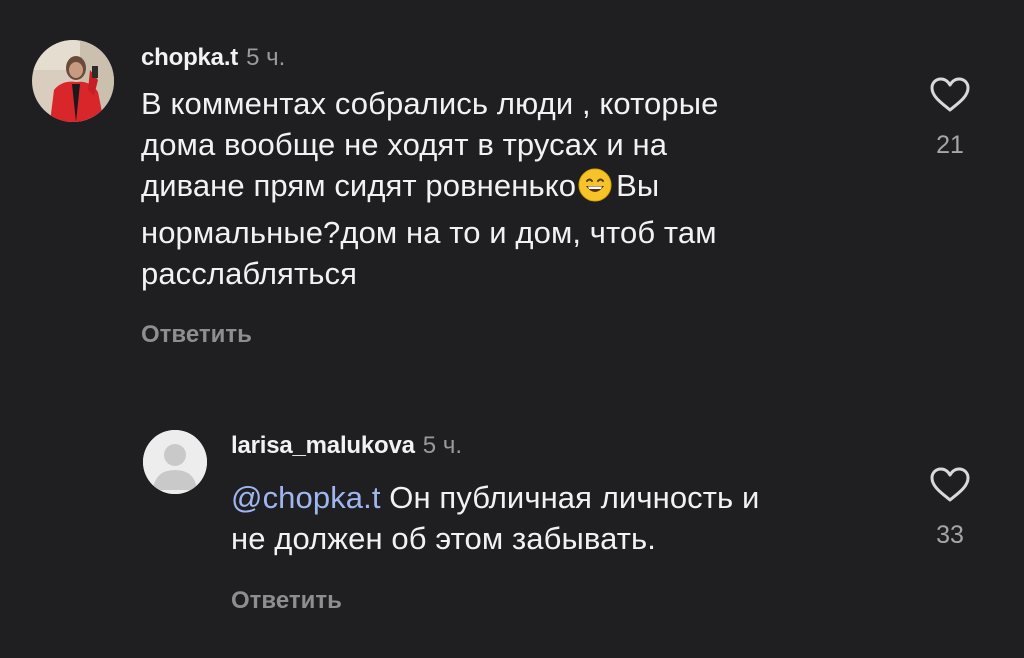 Image resolution: width=1024 pixels, height=658 pixels. Describe the element at coordinates (359, 185) in the screenshot. I see `comment-line-part: диване прям сидят ровненько` at that location.